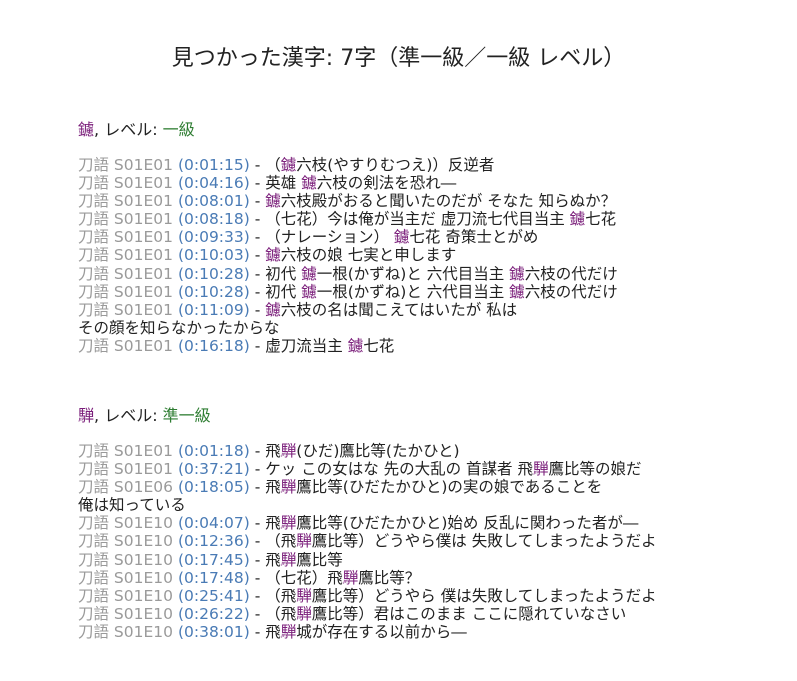 The height and width of the screenshot is (681, 797). What do you see at coordinates (213, 309) in the screenshot?
I see `timestamp: (0:11:09)` at bounding box center [213, 309].